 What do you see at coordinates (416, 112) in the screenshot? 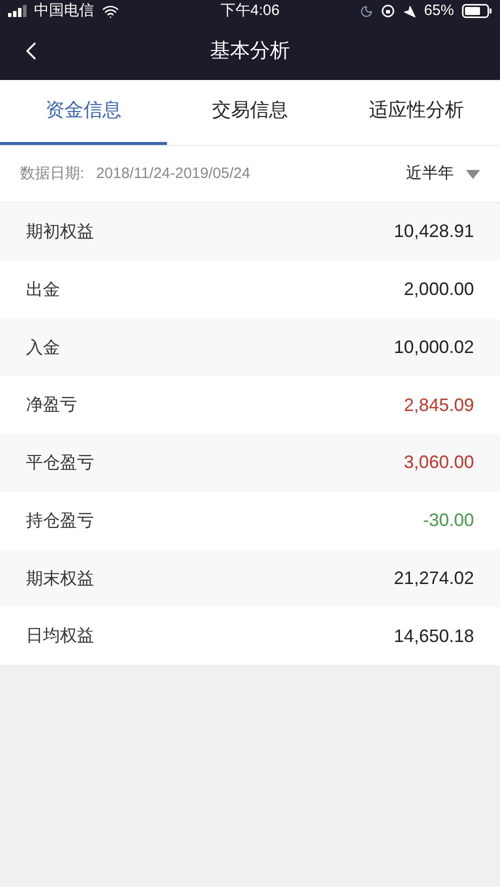
I see `tab: 适应性分析` at bounding box center [416, 112].